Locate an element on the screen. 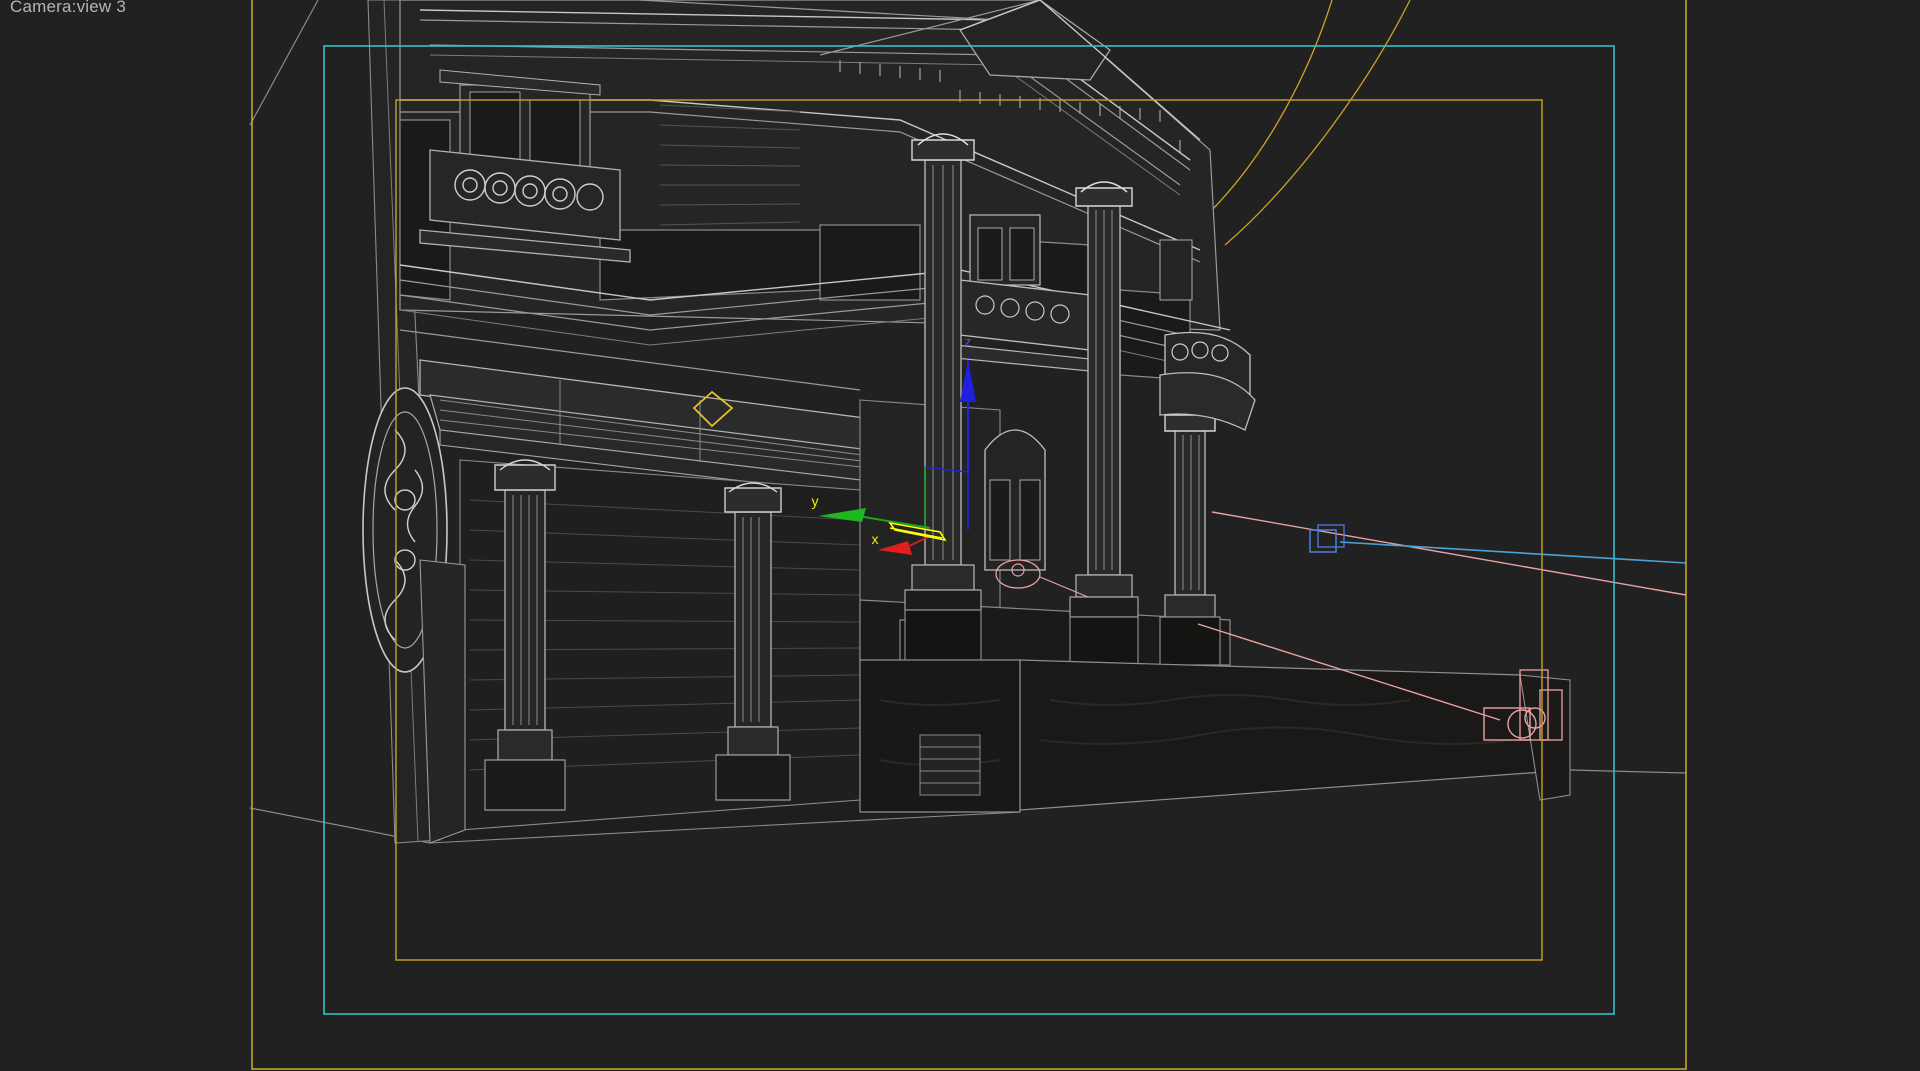 Image resolution: width=1920 pixels, height=1071 pixels. gizmo-x-label: x is located at coordinates (875, 539).